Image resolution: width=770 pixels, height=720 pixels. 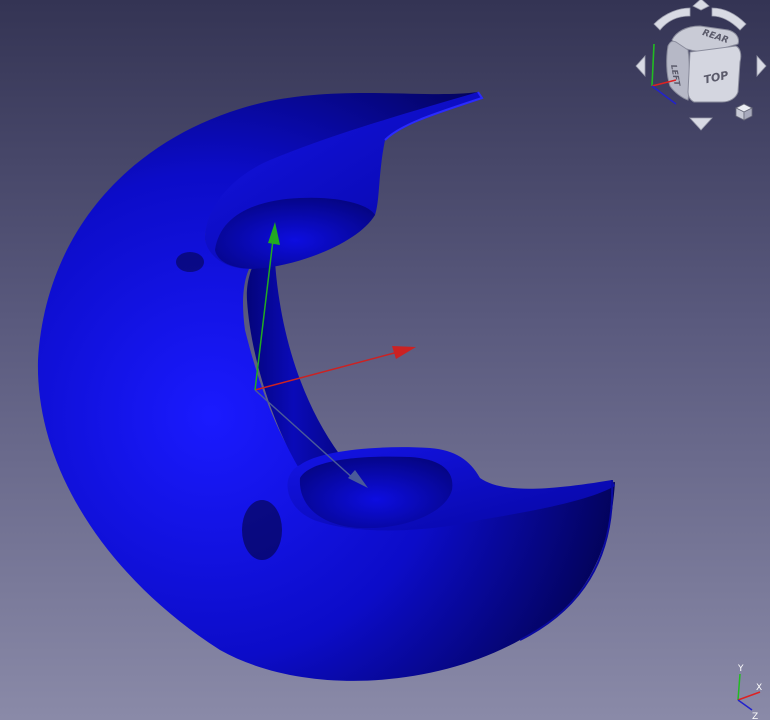 What do you see at coordinates (701, 124) in the screenshot?
I see `arrow-down-icon` at bounding box center [701, 124].